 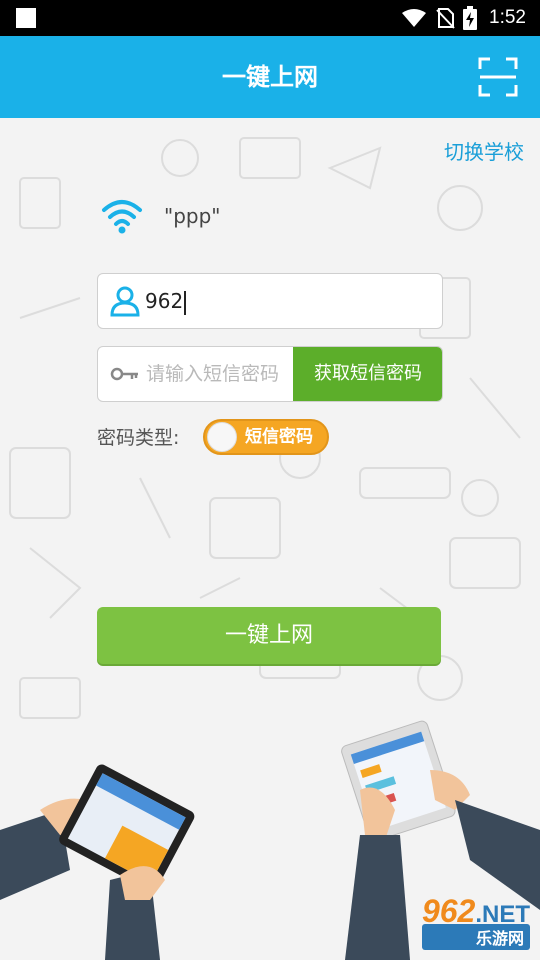 I want to click on watermark-logo: 962.NET 乐游网, so click(x=475, y=921).